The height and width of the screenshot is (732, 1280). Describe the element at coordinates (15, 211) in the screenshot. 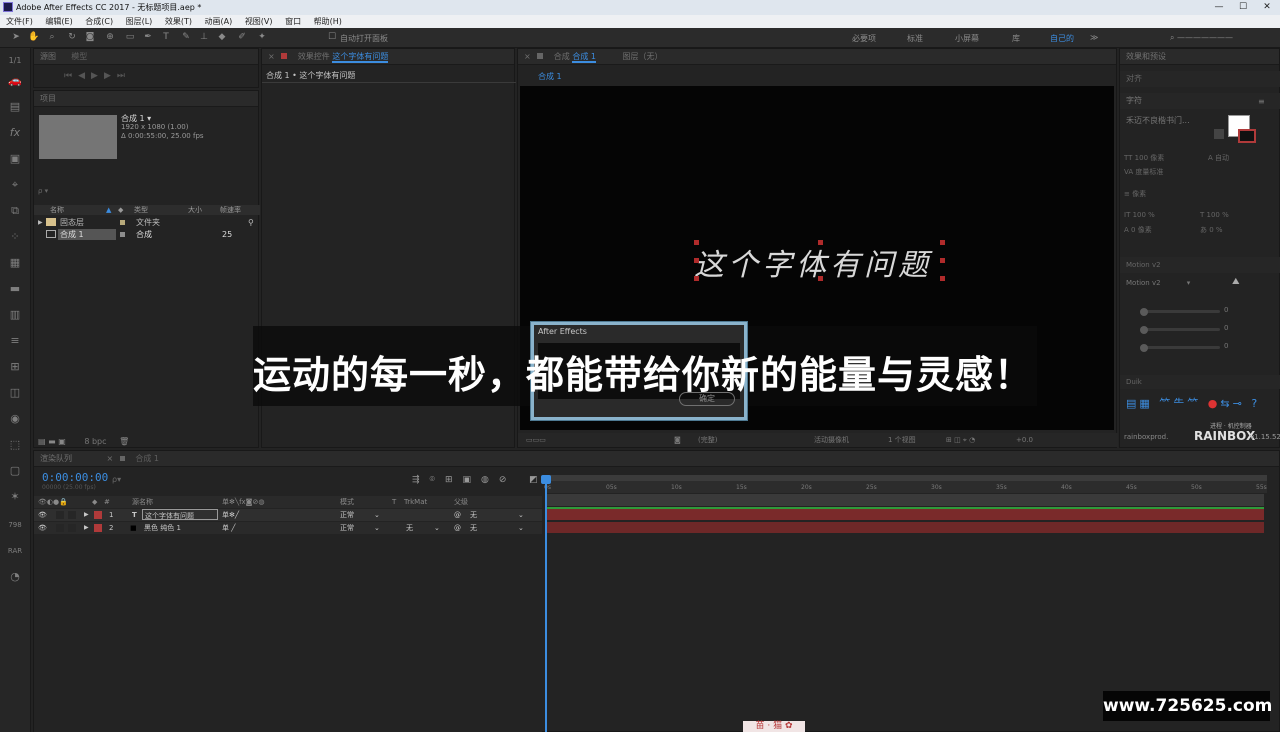

I see `image2-script-icon: ⧉` at that location.